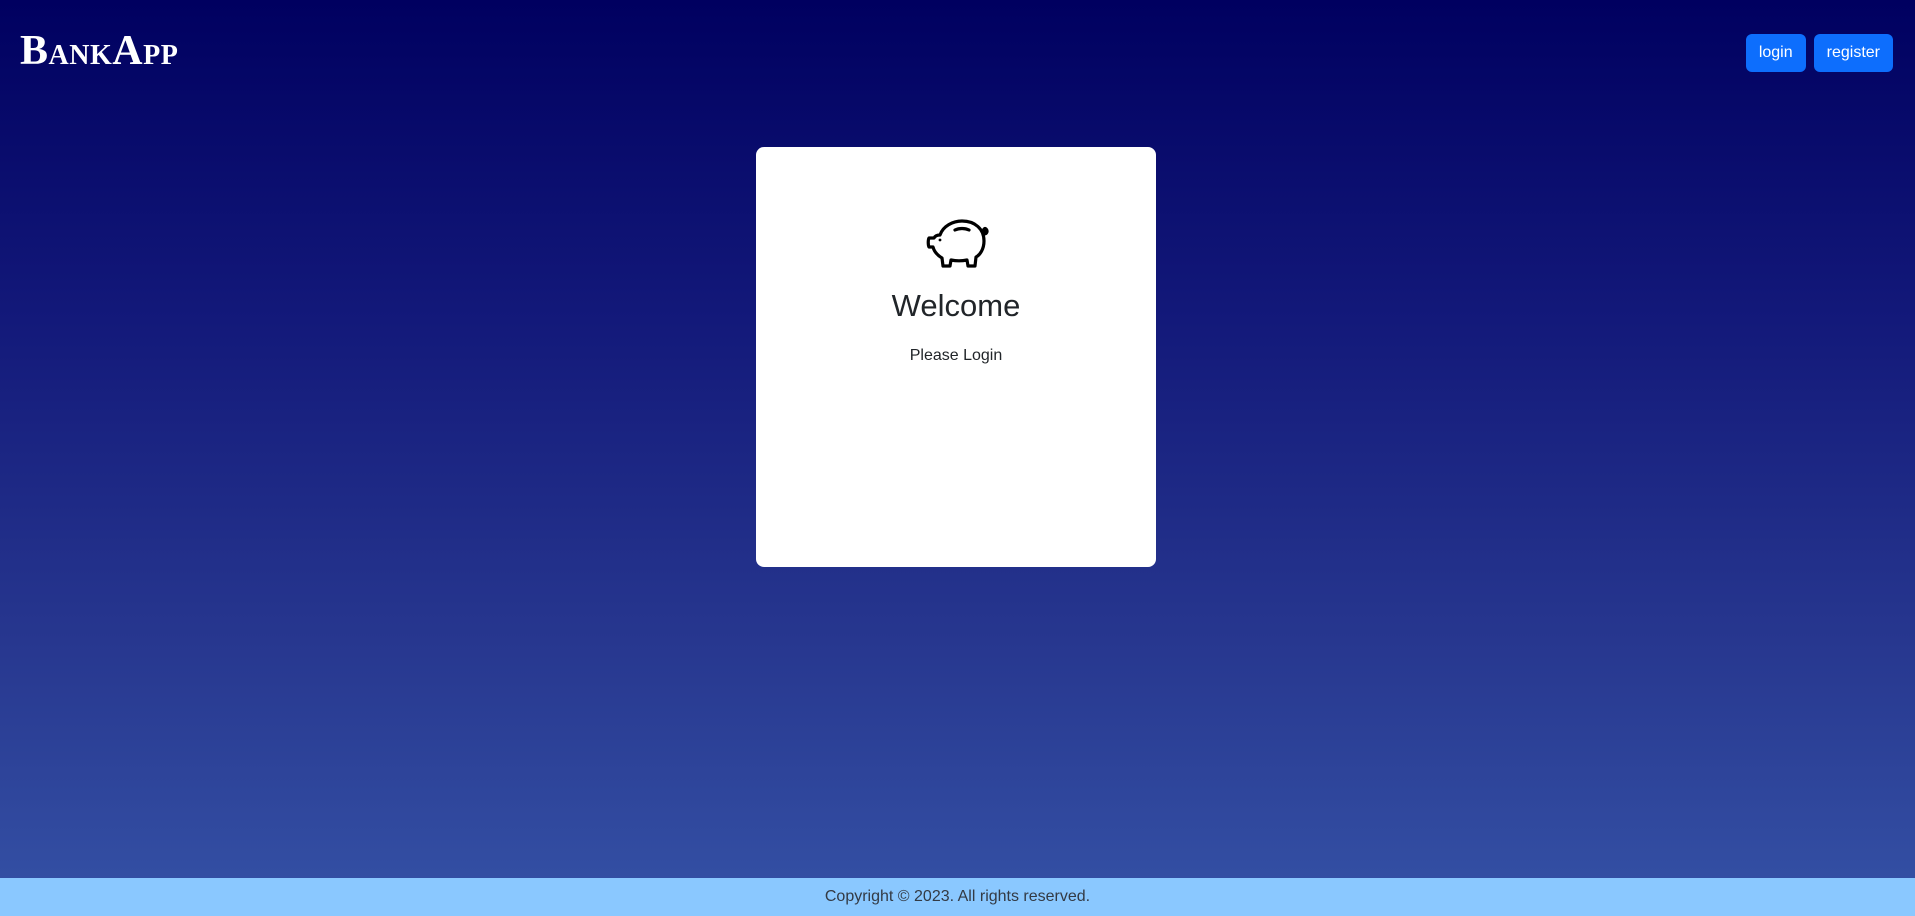 This screenshot has height=916, width=1915. I want to click on brand-text-ank: ANK, so click(80, 55).